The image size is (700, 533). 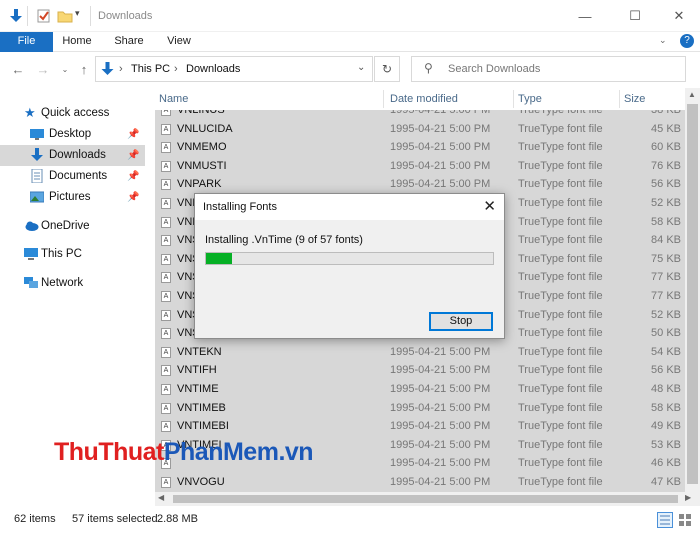 I want to click on minimize-button: —, so click(x=585, y=16).